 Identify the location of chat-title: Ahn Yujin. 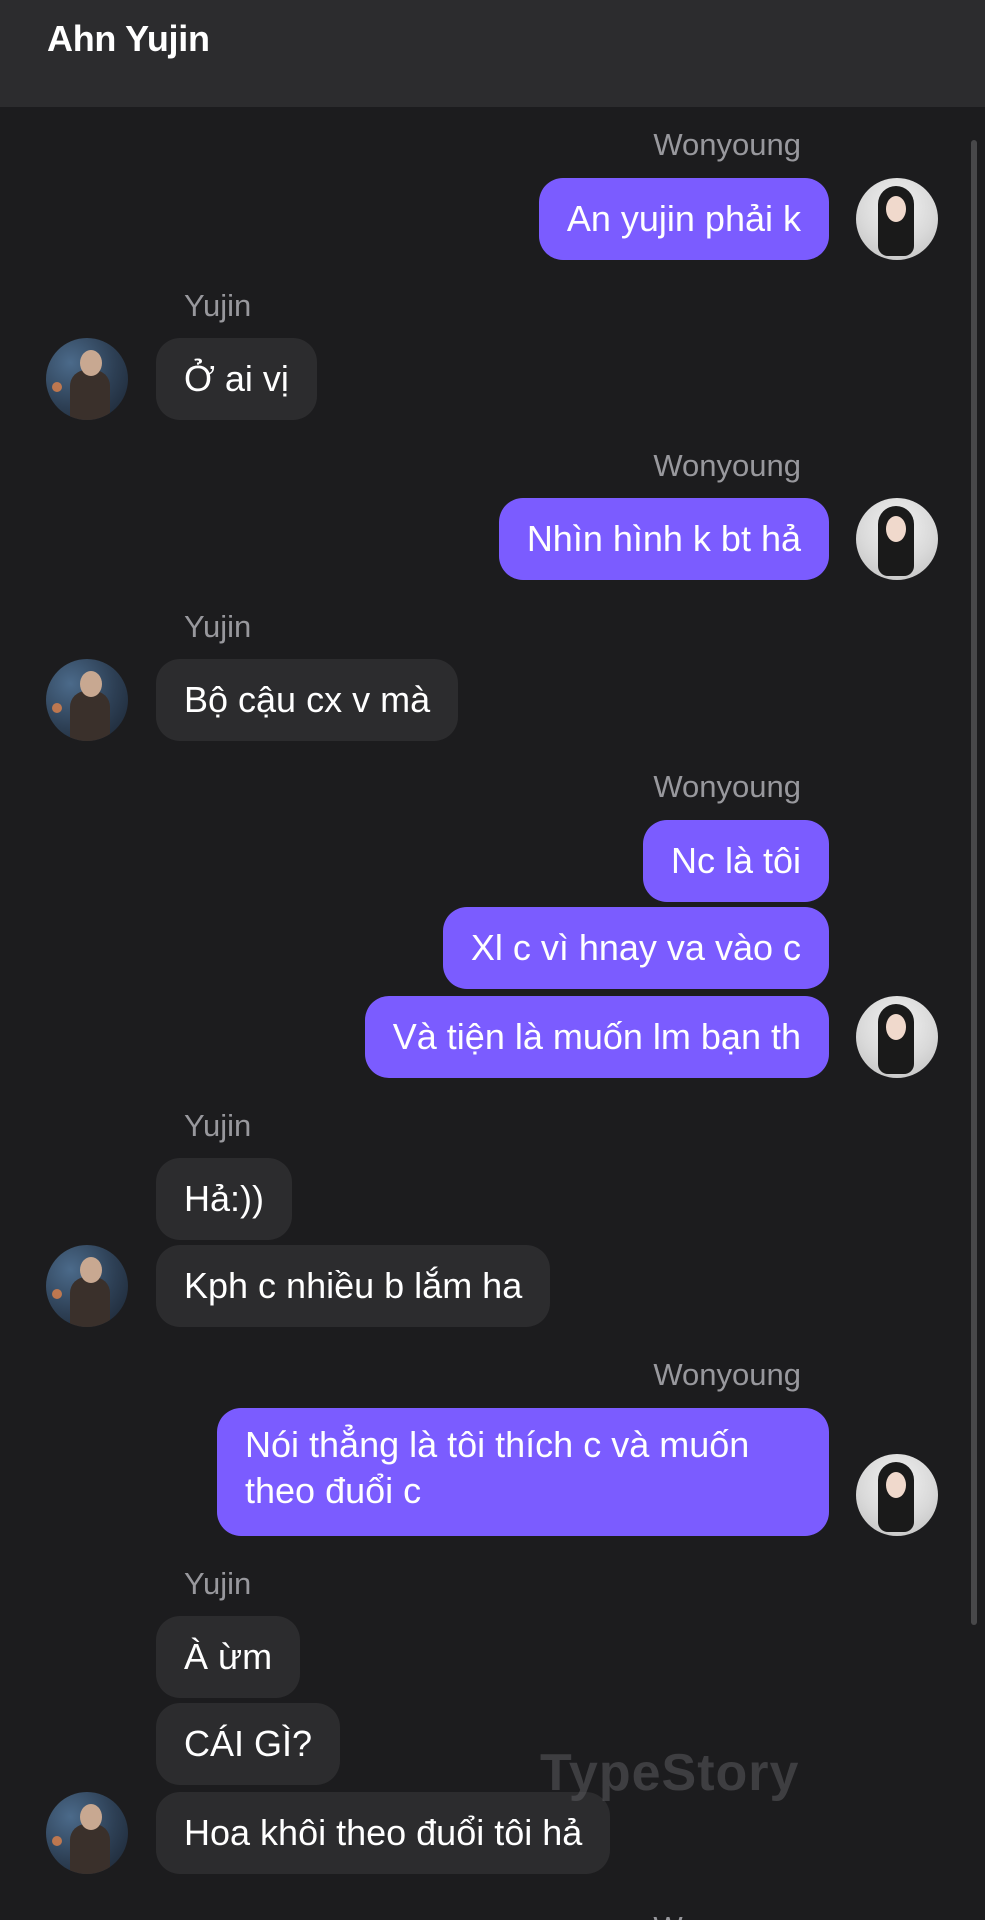
(128, 38).